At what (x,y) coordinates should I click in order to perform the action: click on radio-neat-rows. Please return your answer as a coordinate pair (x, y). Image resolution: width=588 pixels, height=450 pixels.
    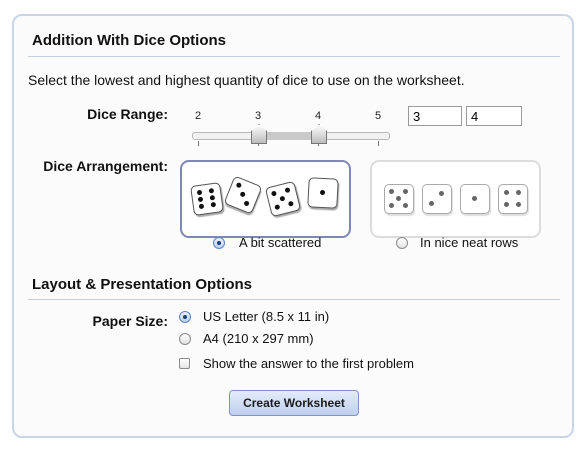
    Looking at the image, I should click on (402, 243).